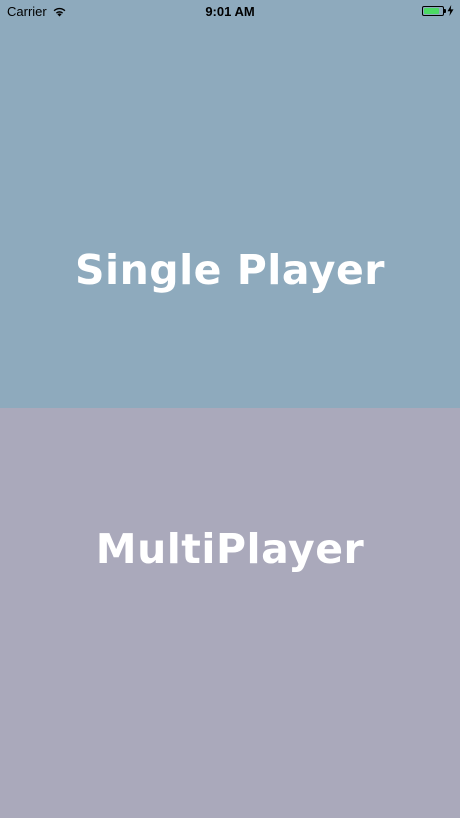  I want to click on battery-level-fill, so click(432, 10).